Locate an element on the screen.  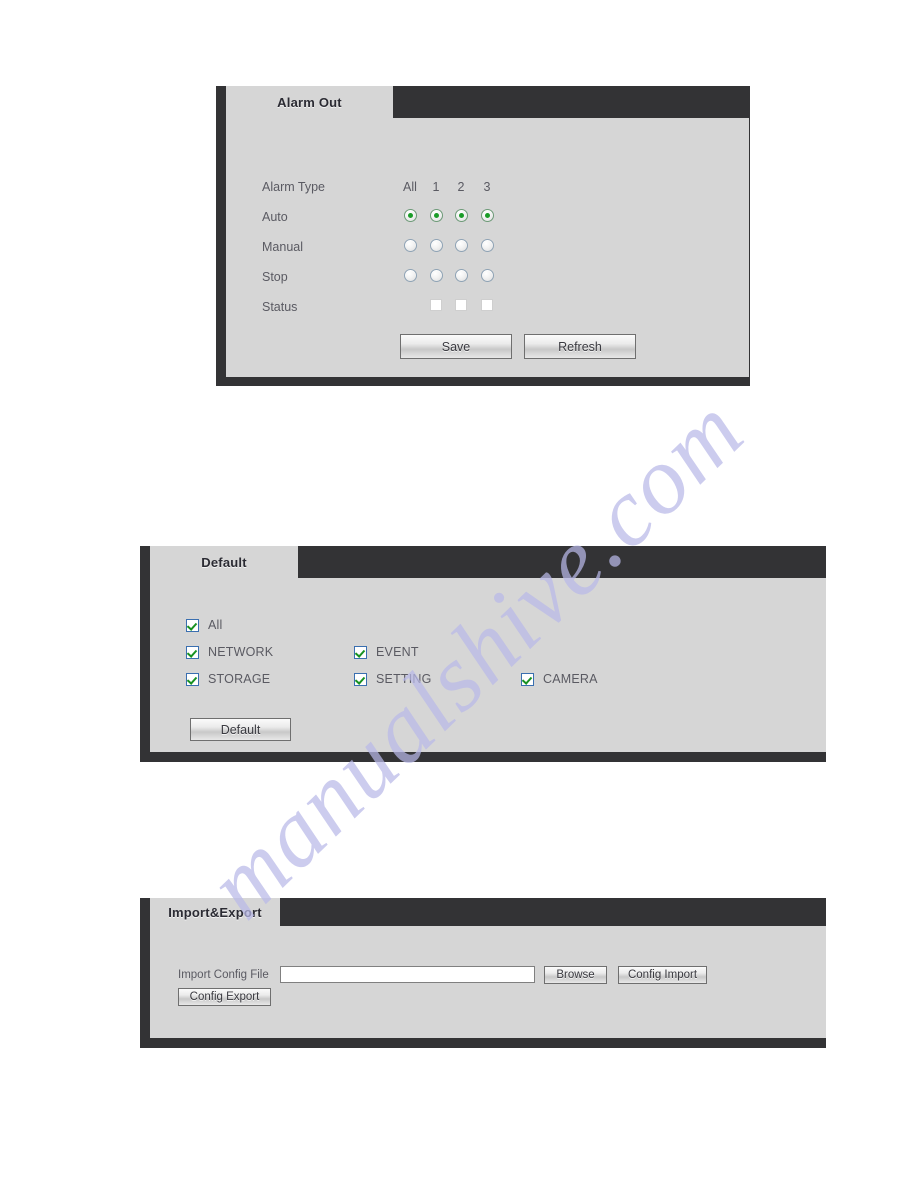
checkbox-all-label: All is located at coordinates (215, 625).